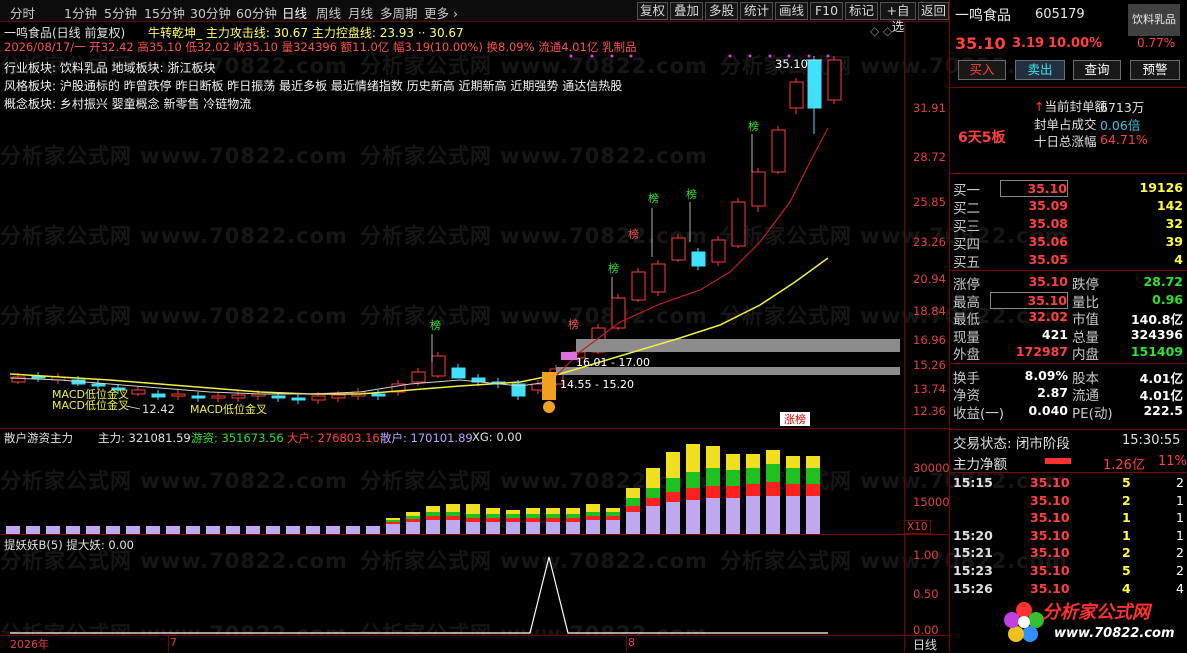  I want to click on period-tab: 分时, so click(22, 12).